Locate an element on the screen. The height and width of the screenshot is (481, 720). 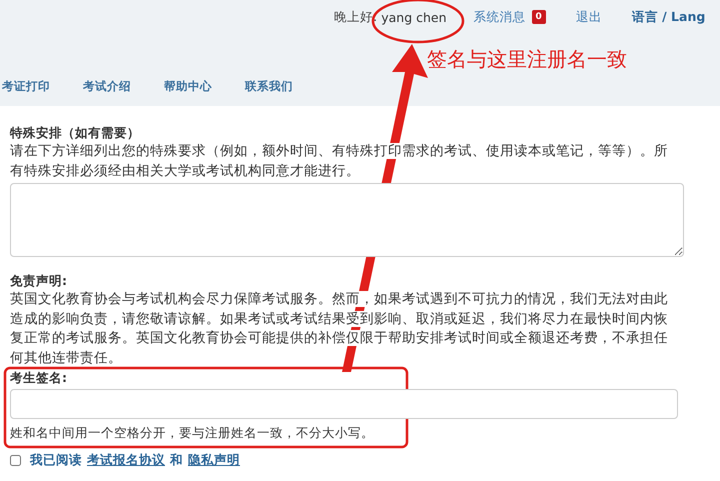
nav-link: 帮助中心 is located at coordinates (188, 86).